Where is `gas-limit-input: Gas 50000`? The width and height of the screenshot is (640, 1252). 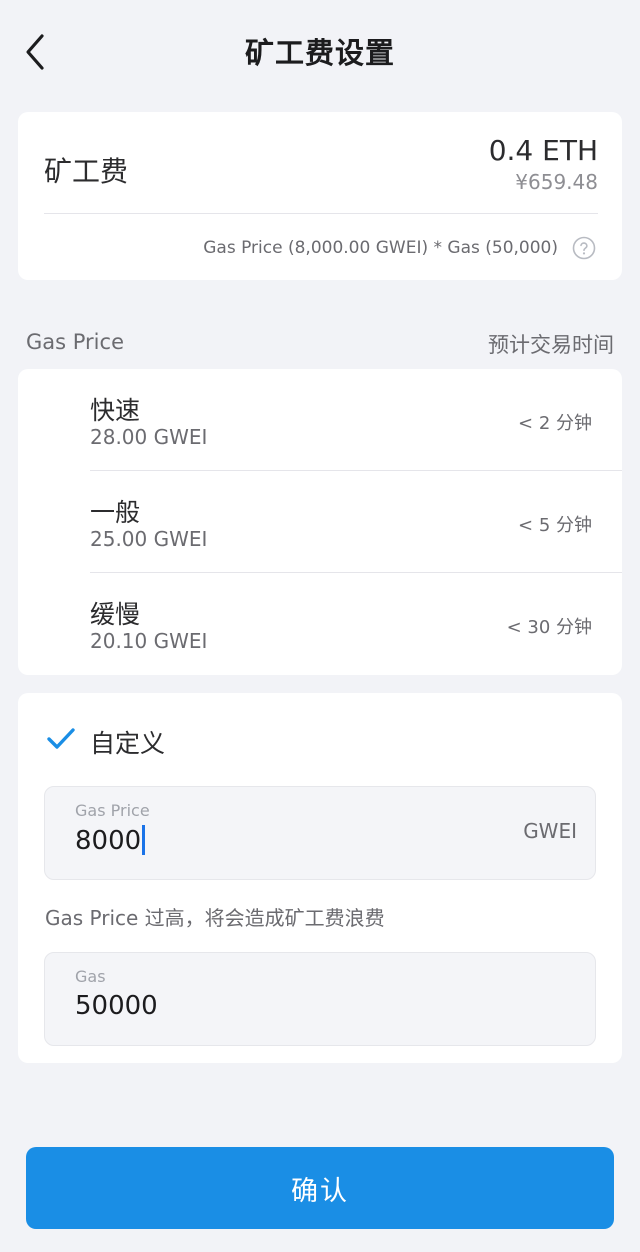 gas-limit-input: Gas 50000 is located at coordinates (320, 999).